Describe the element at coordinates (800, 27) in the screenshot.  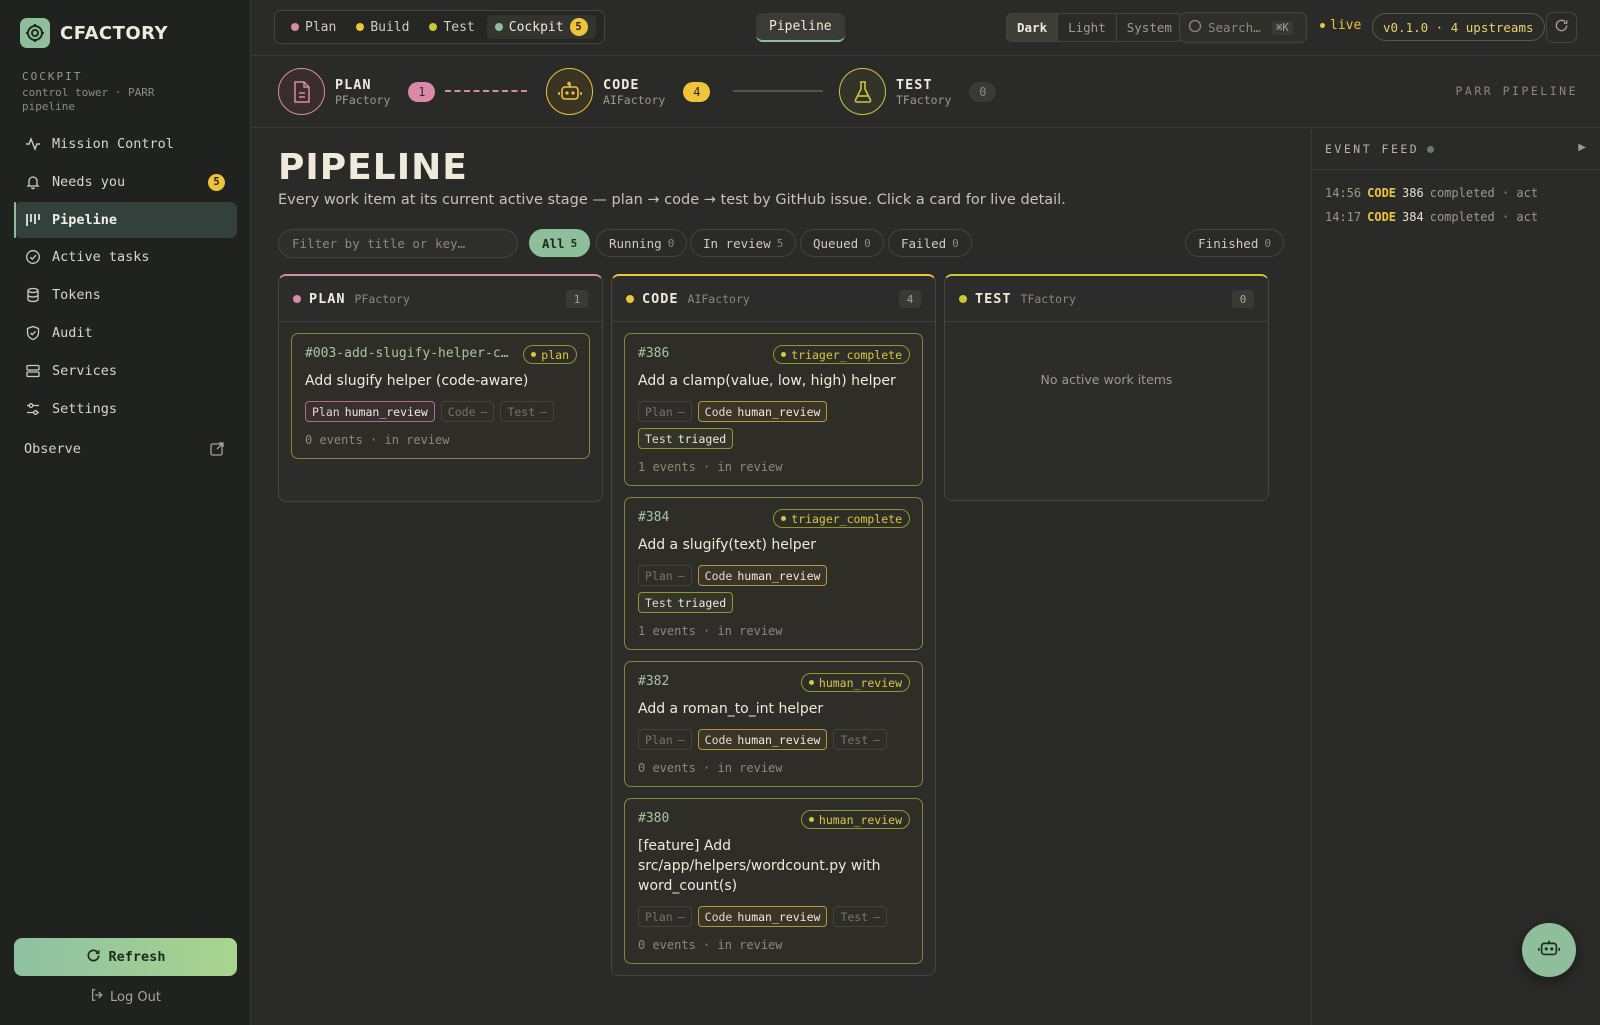
I see `pipeline-view-button: Pipeline` at that location.